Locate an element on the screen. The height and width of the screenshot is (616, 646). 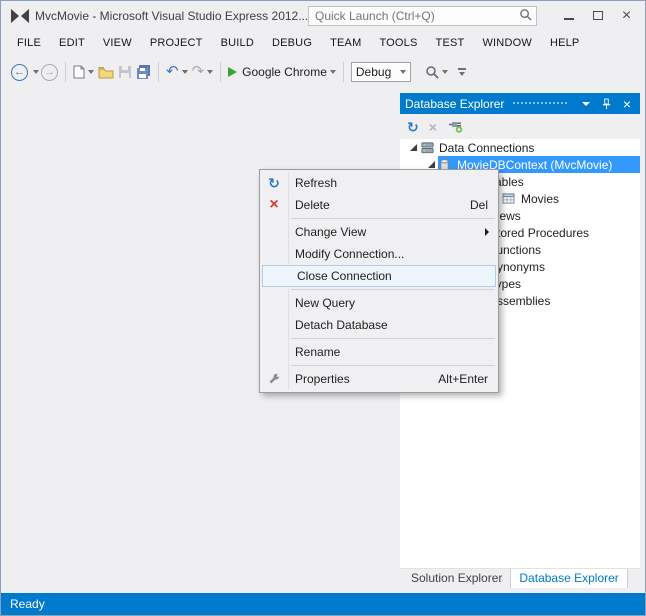
play-icon is located at coordinates (233, 72).